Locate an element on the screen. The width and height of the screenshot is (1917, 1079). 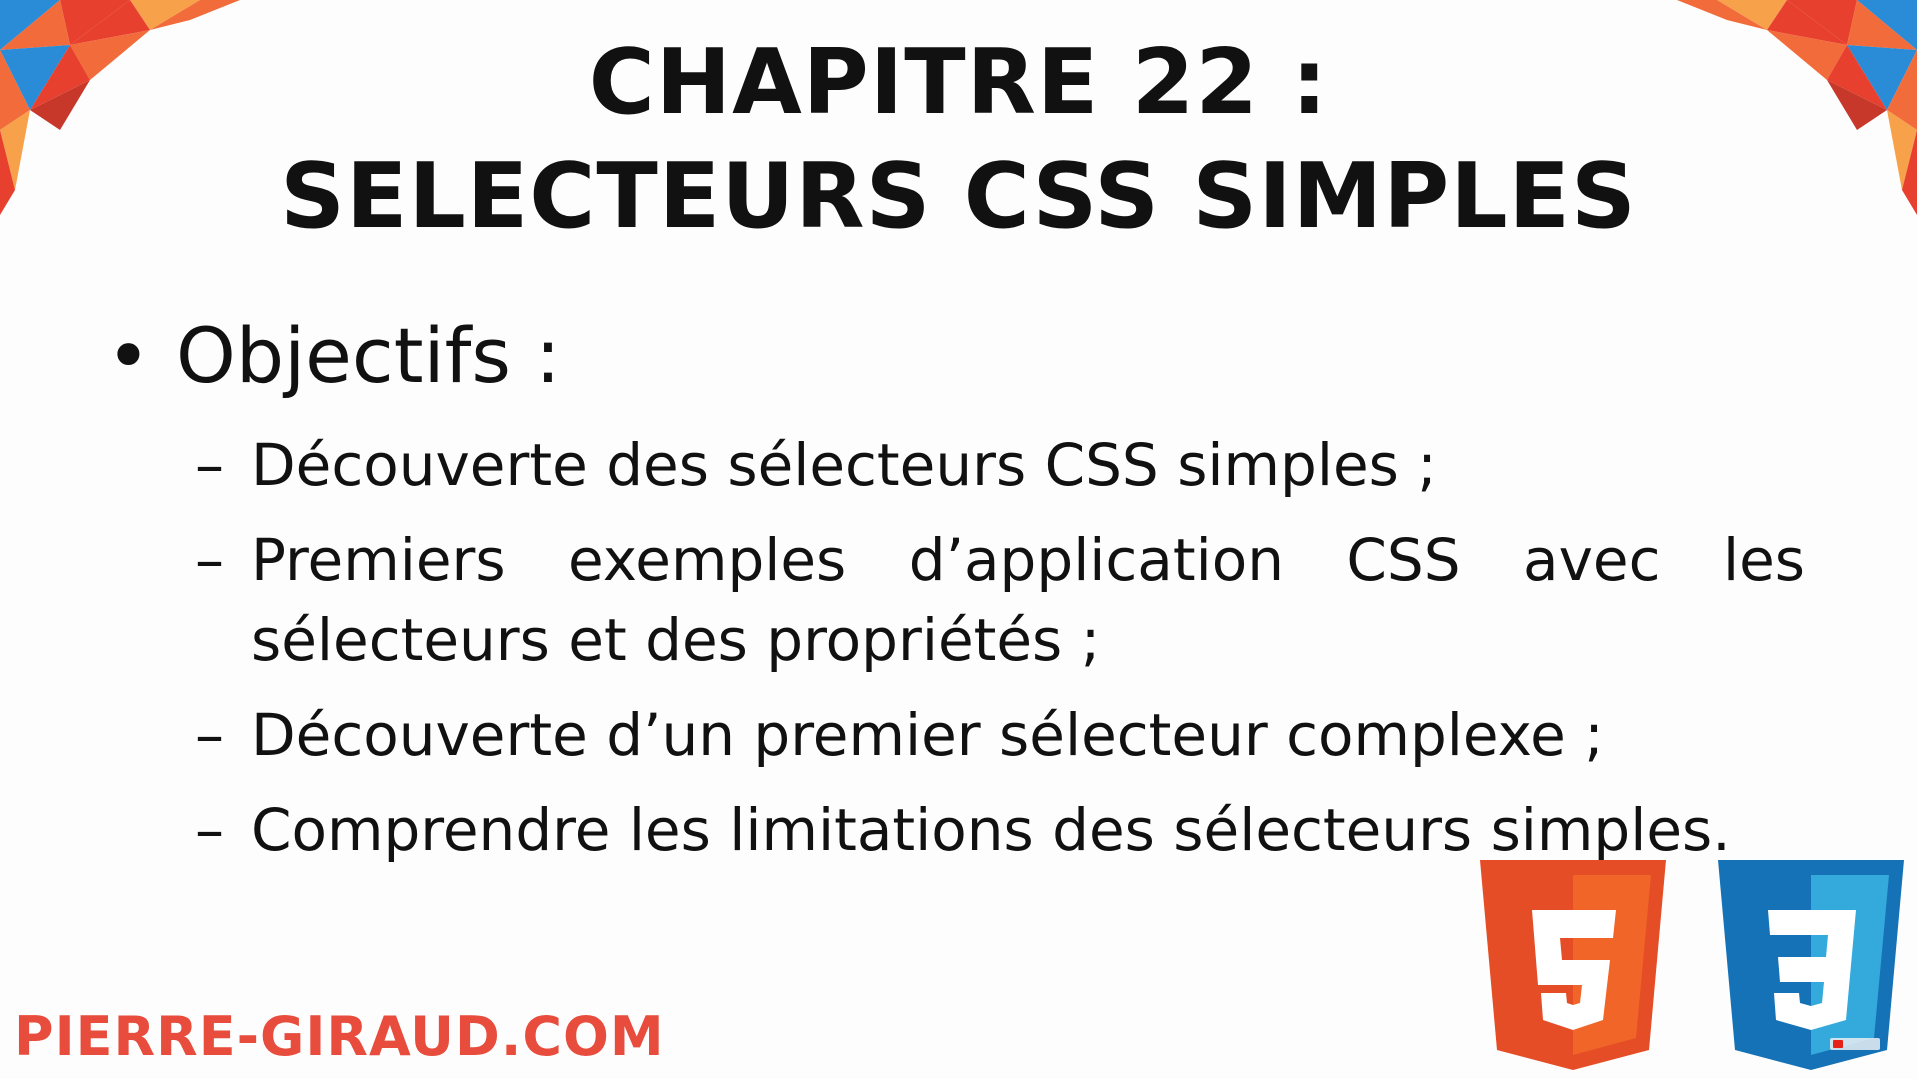
objectives-heading: • Objectifs : is located at coordinates (333, 356).